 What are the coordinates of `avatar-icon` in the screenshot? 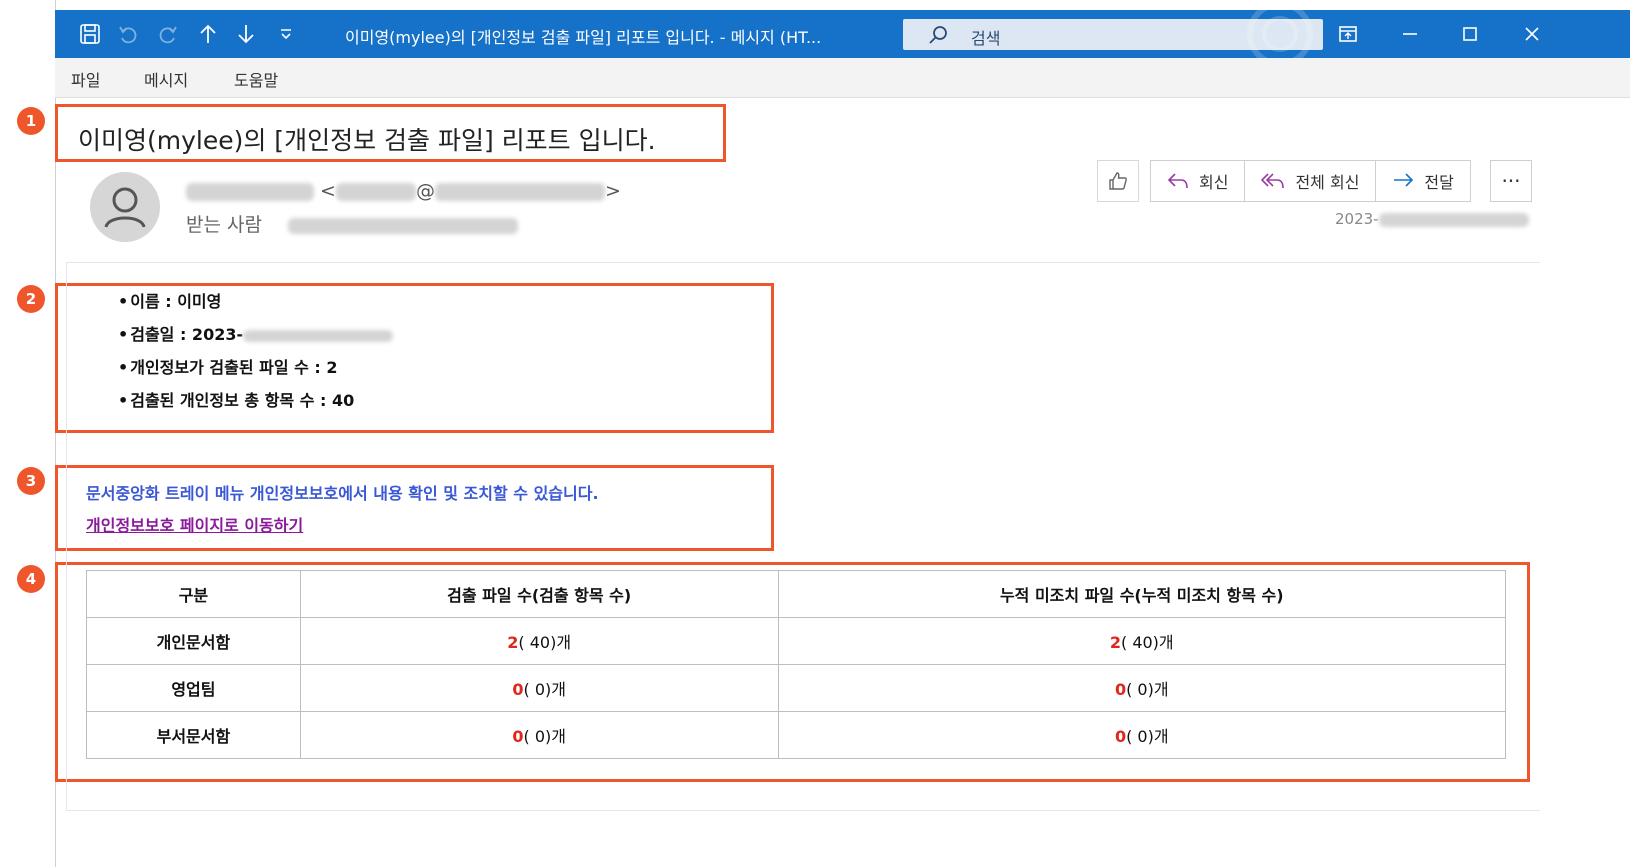 It's located at (125, 207).